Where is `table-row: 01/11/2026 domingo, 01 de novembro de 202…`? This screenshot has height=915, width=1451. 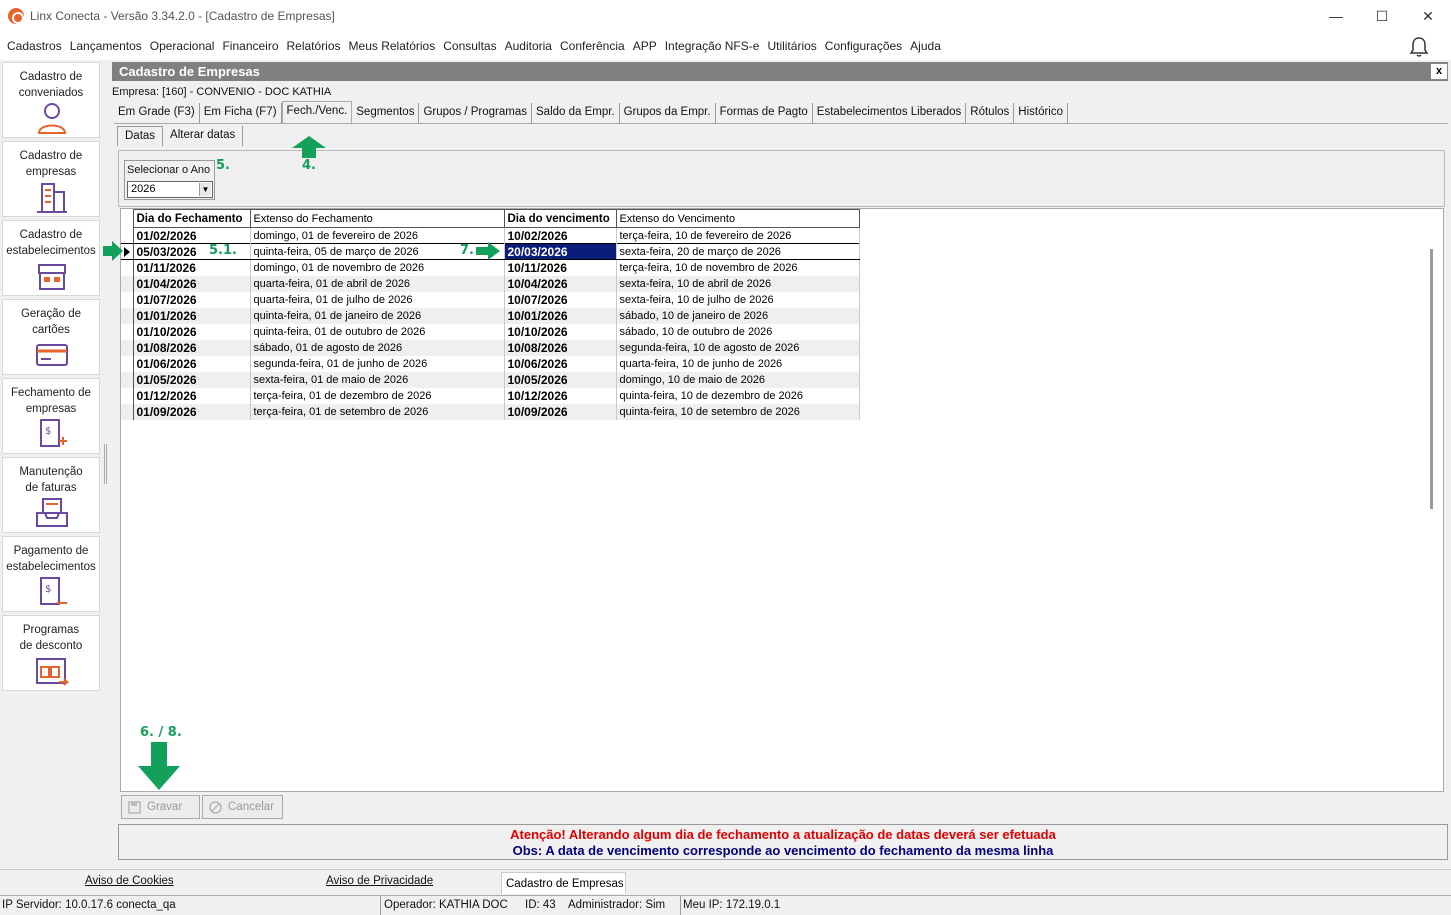
table-row: 01/11/2026 domingo, 01 de novembro de 202… is located at coordinates (490, 267).